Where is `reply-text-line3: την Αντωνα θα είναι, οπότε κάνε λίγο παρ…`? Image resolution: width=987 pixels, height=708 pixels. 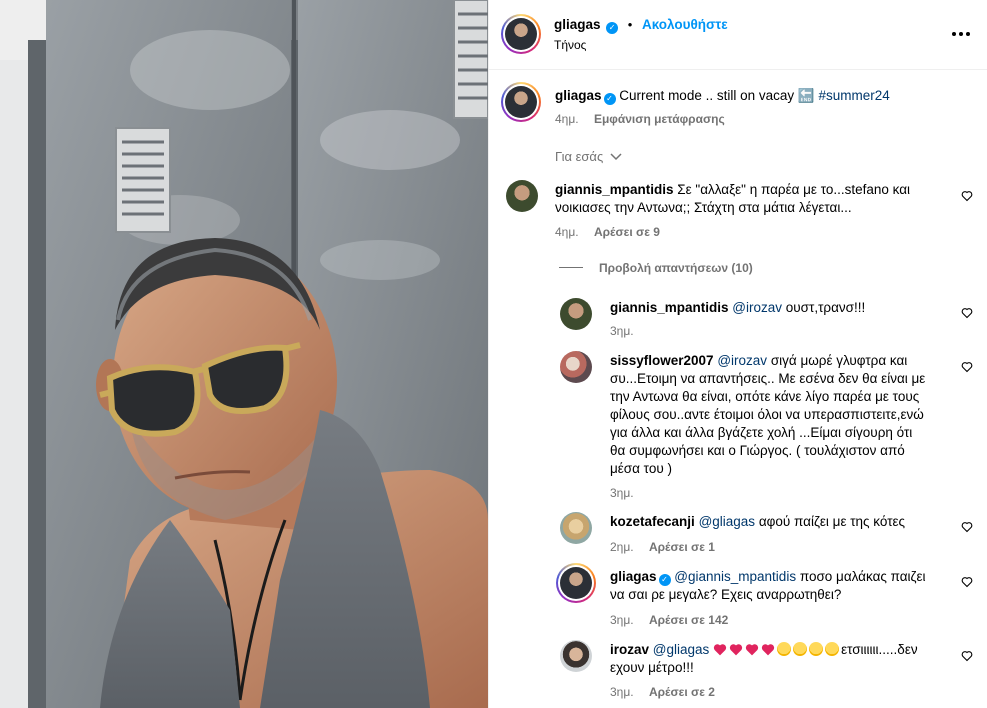
reply-text-line3: την Αντωνα θα είναι, οπότε κάνε λίγο παρ… is located at coordinates (765, 396).